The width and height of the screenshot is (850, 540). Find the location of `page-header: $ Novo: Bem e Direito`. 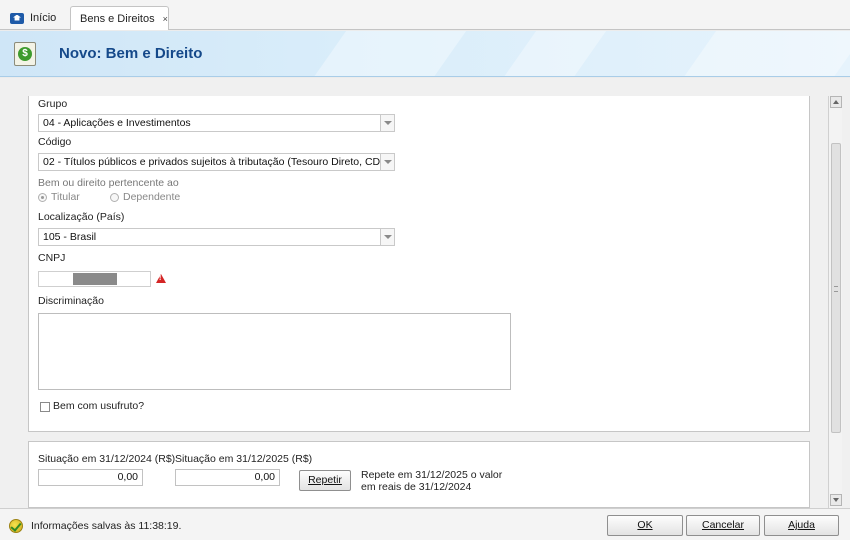

page-header: $ Novo: Bem e Direito is located at coordinates (425, 54).